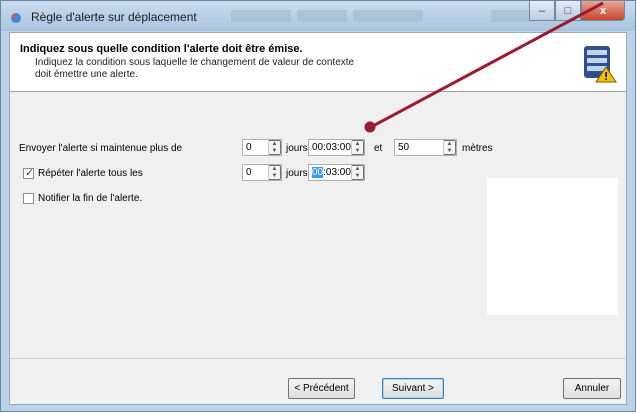  What do you see at coordinates (90, 198) in the screenshot?
I see `notify-end-label: Notifier la fin de l'alerte.` at bounding box center [90, 198].